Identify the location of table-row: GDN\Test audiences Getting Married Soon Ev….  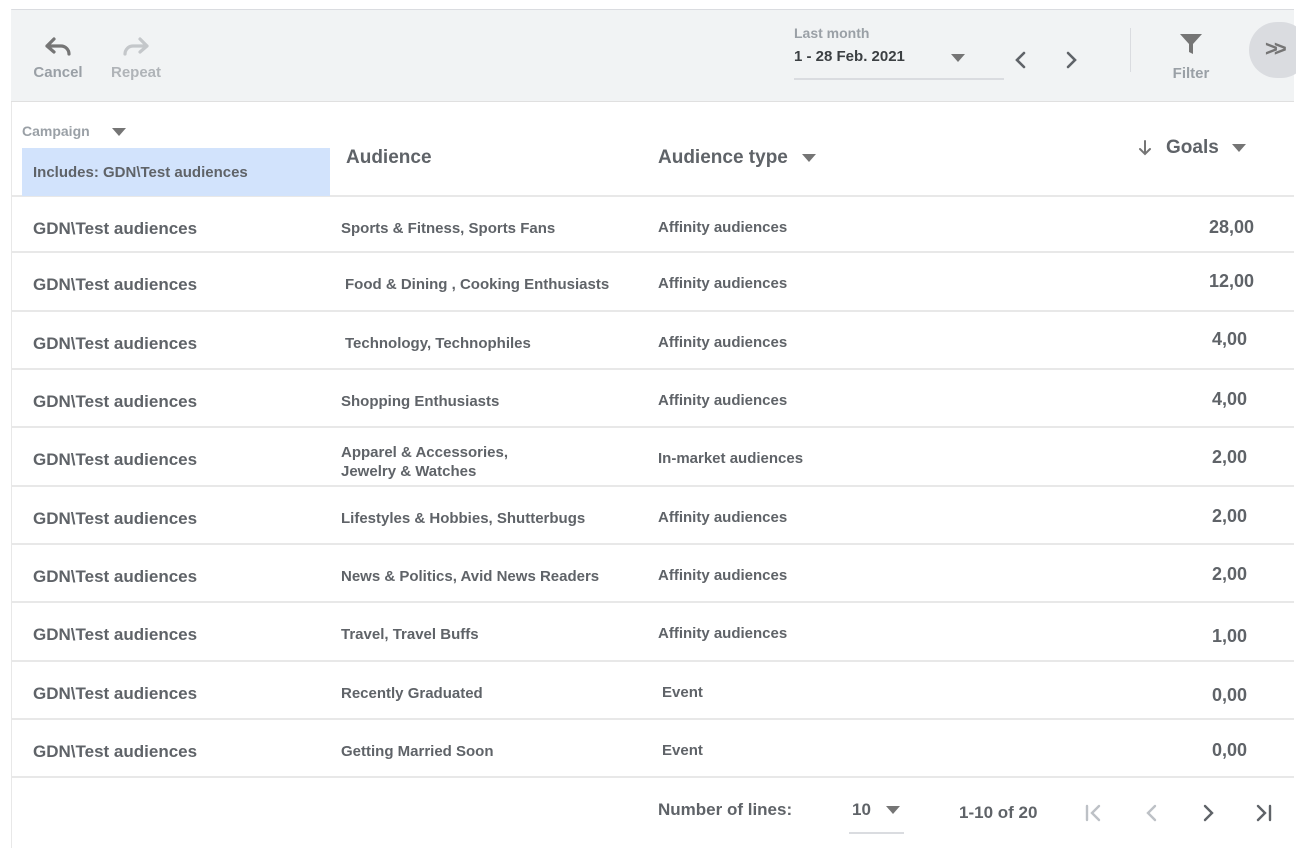
(652, 749).